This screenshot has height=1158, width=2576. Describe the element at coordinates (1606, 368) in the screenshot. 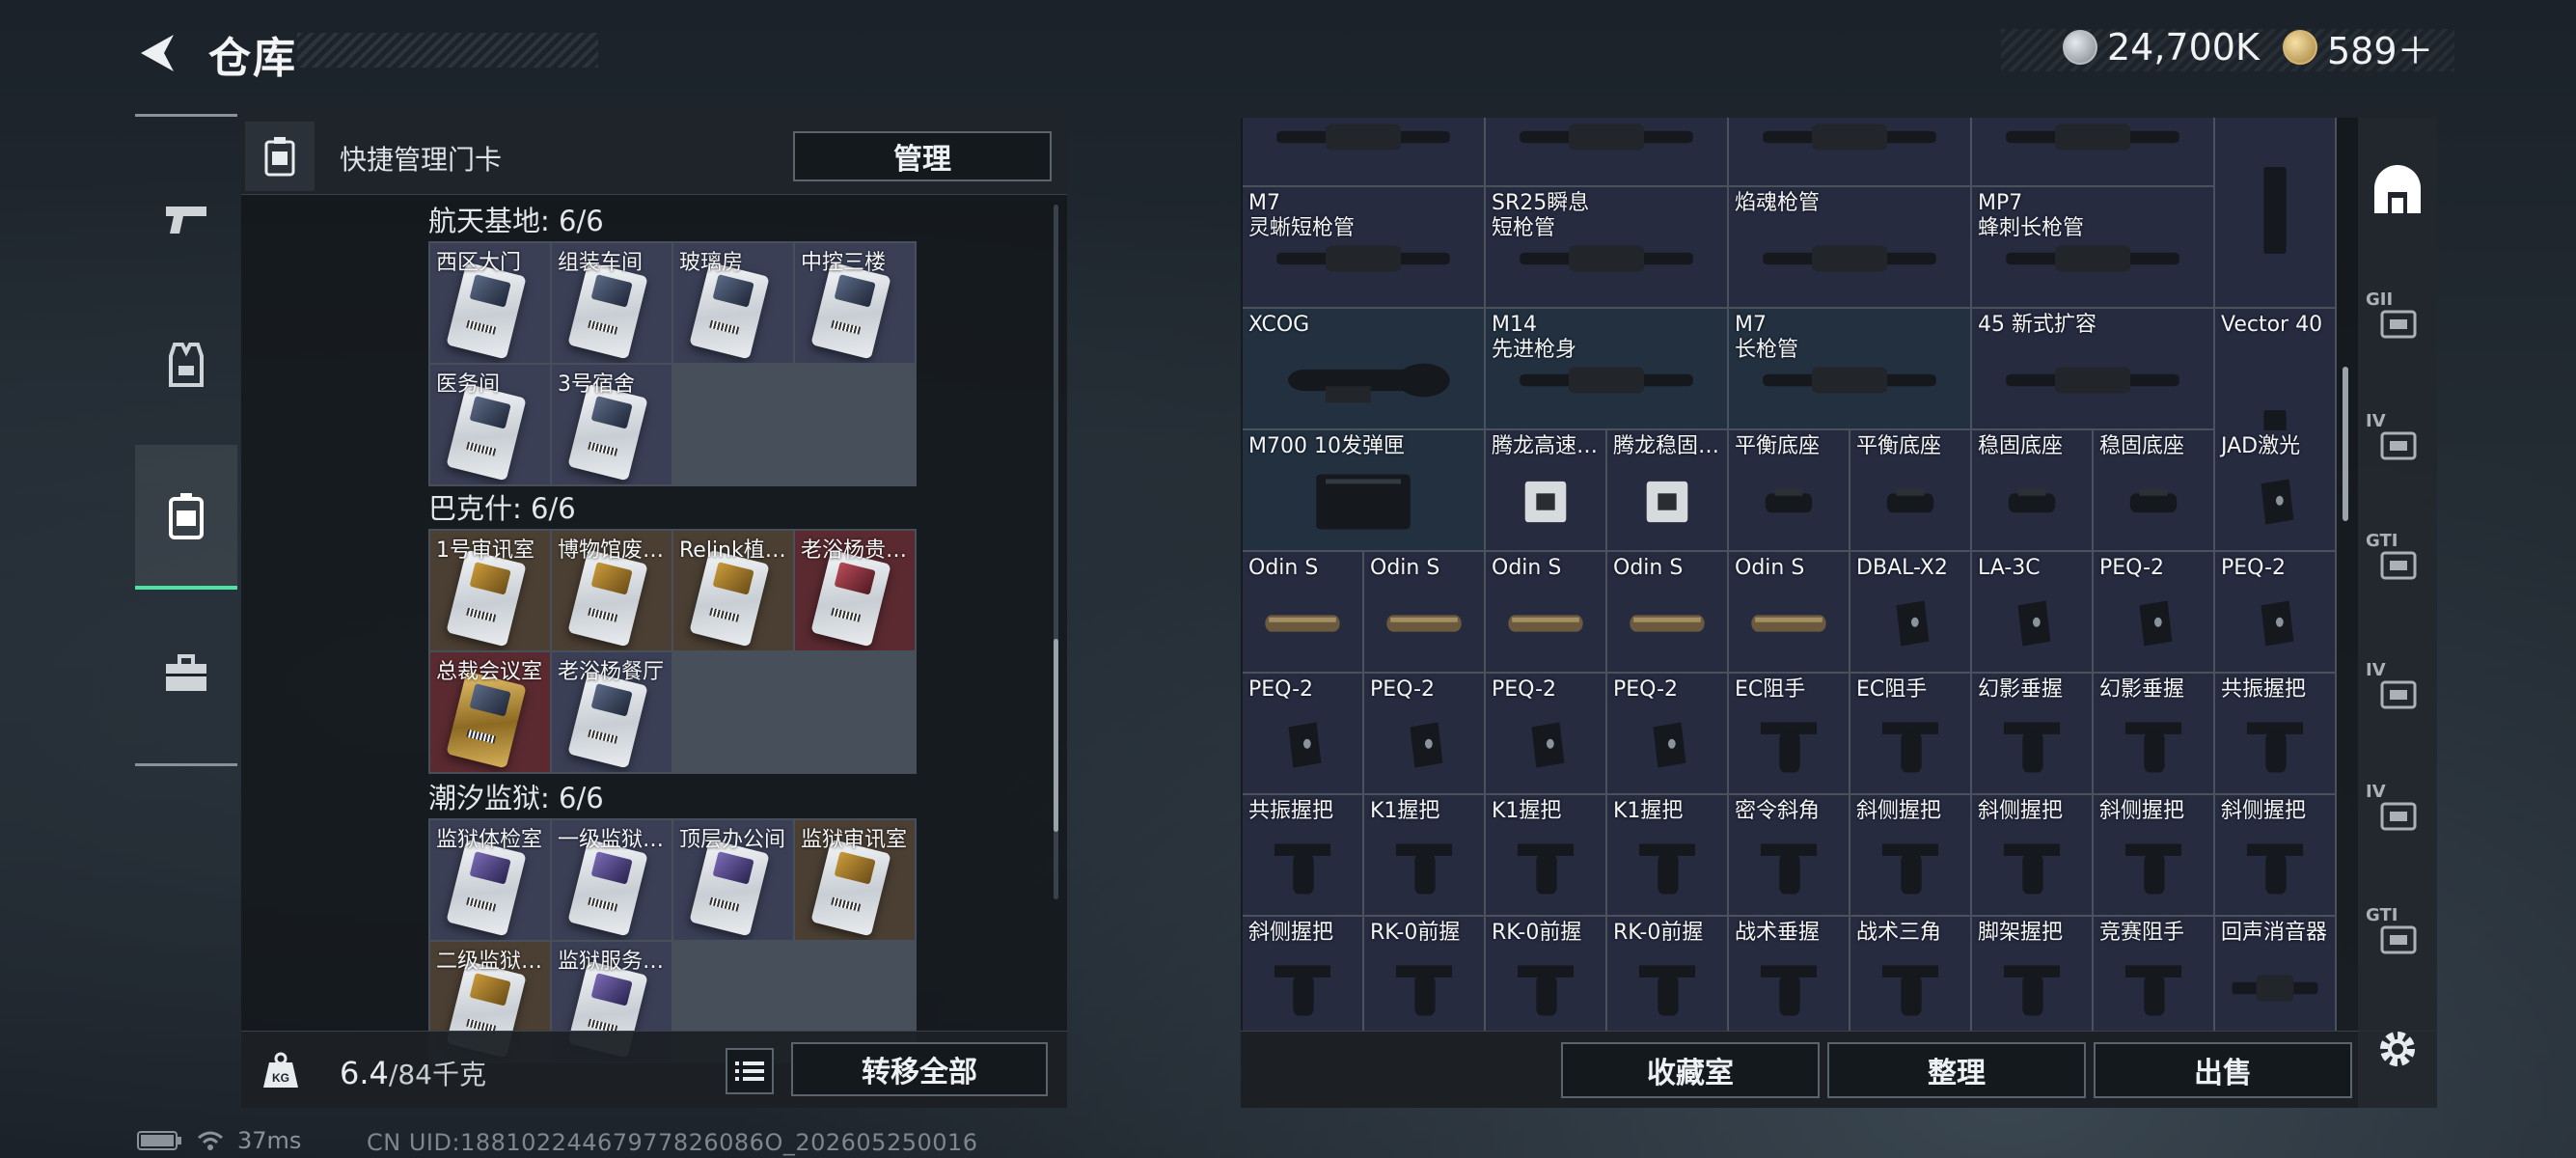

I see `storage-item: M14 先进枪身` at that location.